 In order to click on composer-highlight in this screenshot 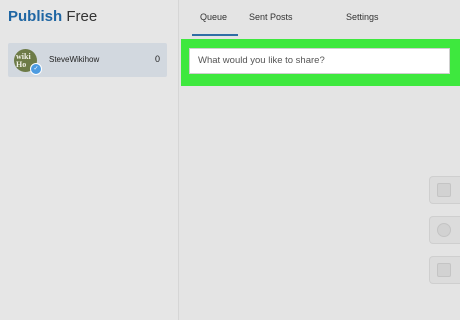, I will do `click(320, 62)`.